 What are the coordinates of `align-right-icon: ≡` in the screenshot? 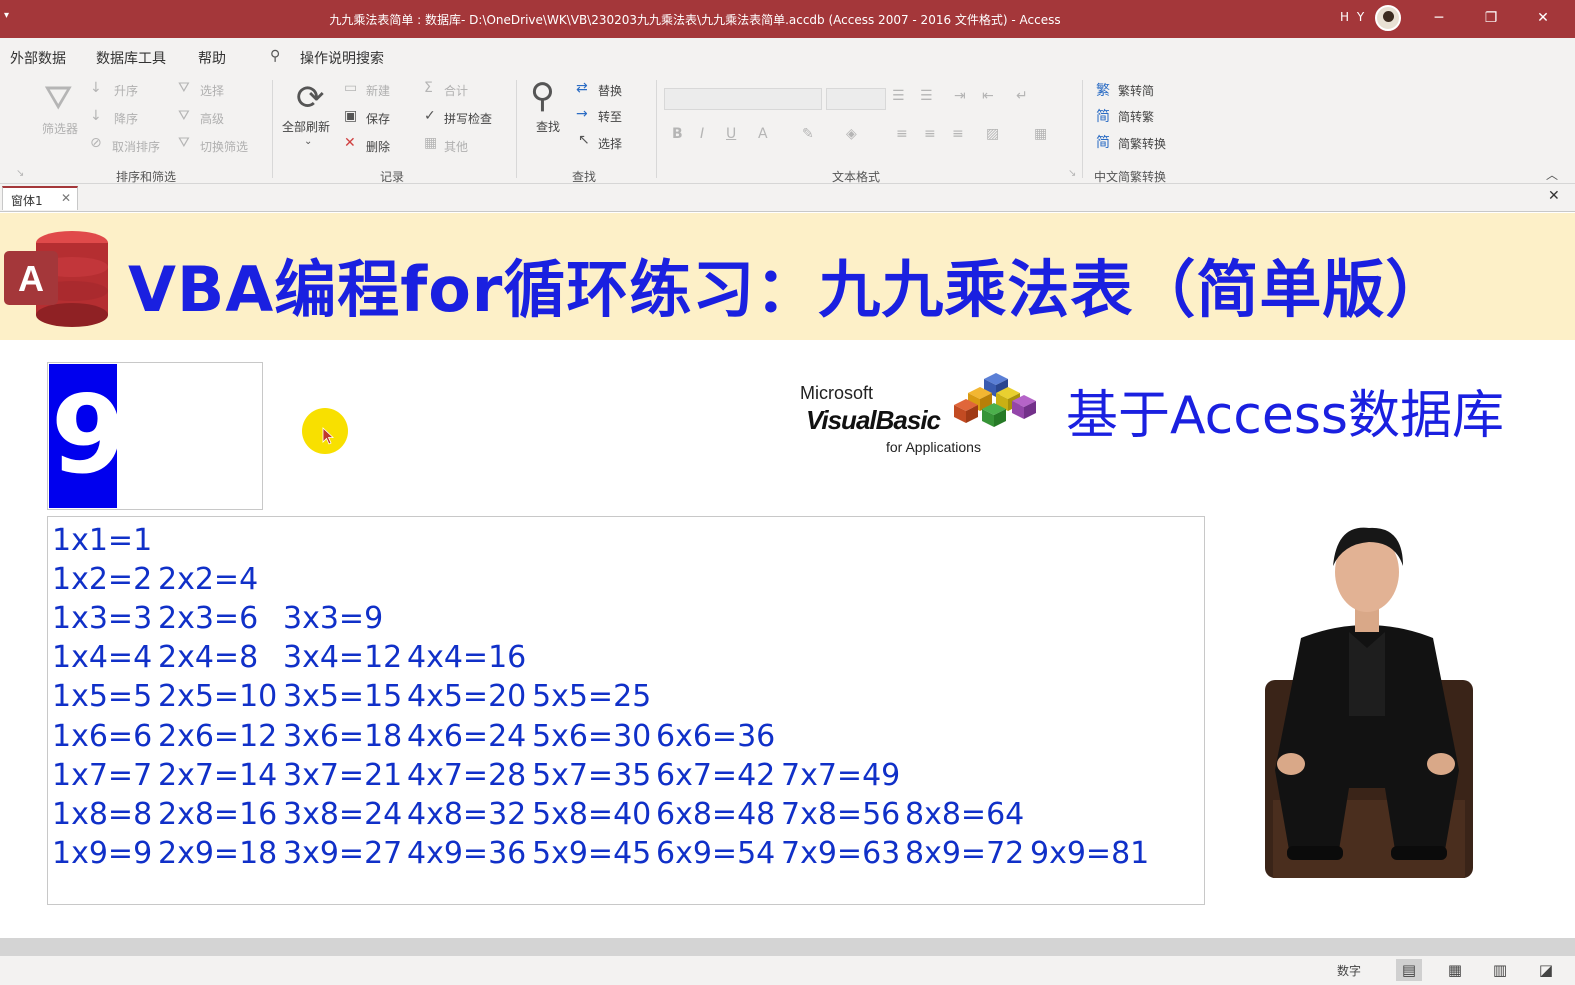 It's located at (958, 134).